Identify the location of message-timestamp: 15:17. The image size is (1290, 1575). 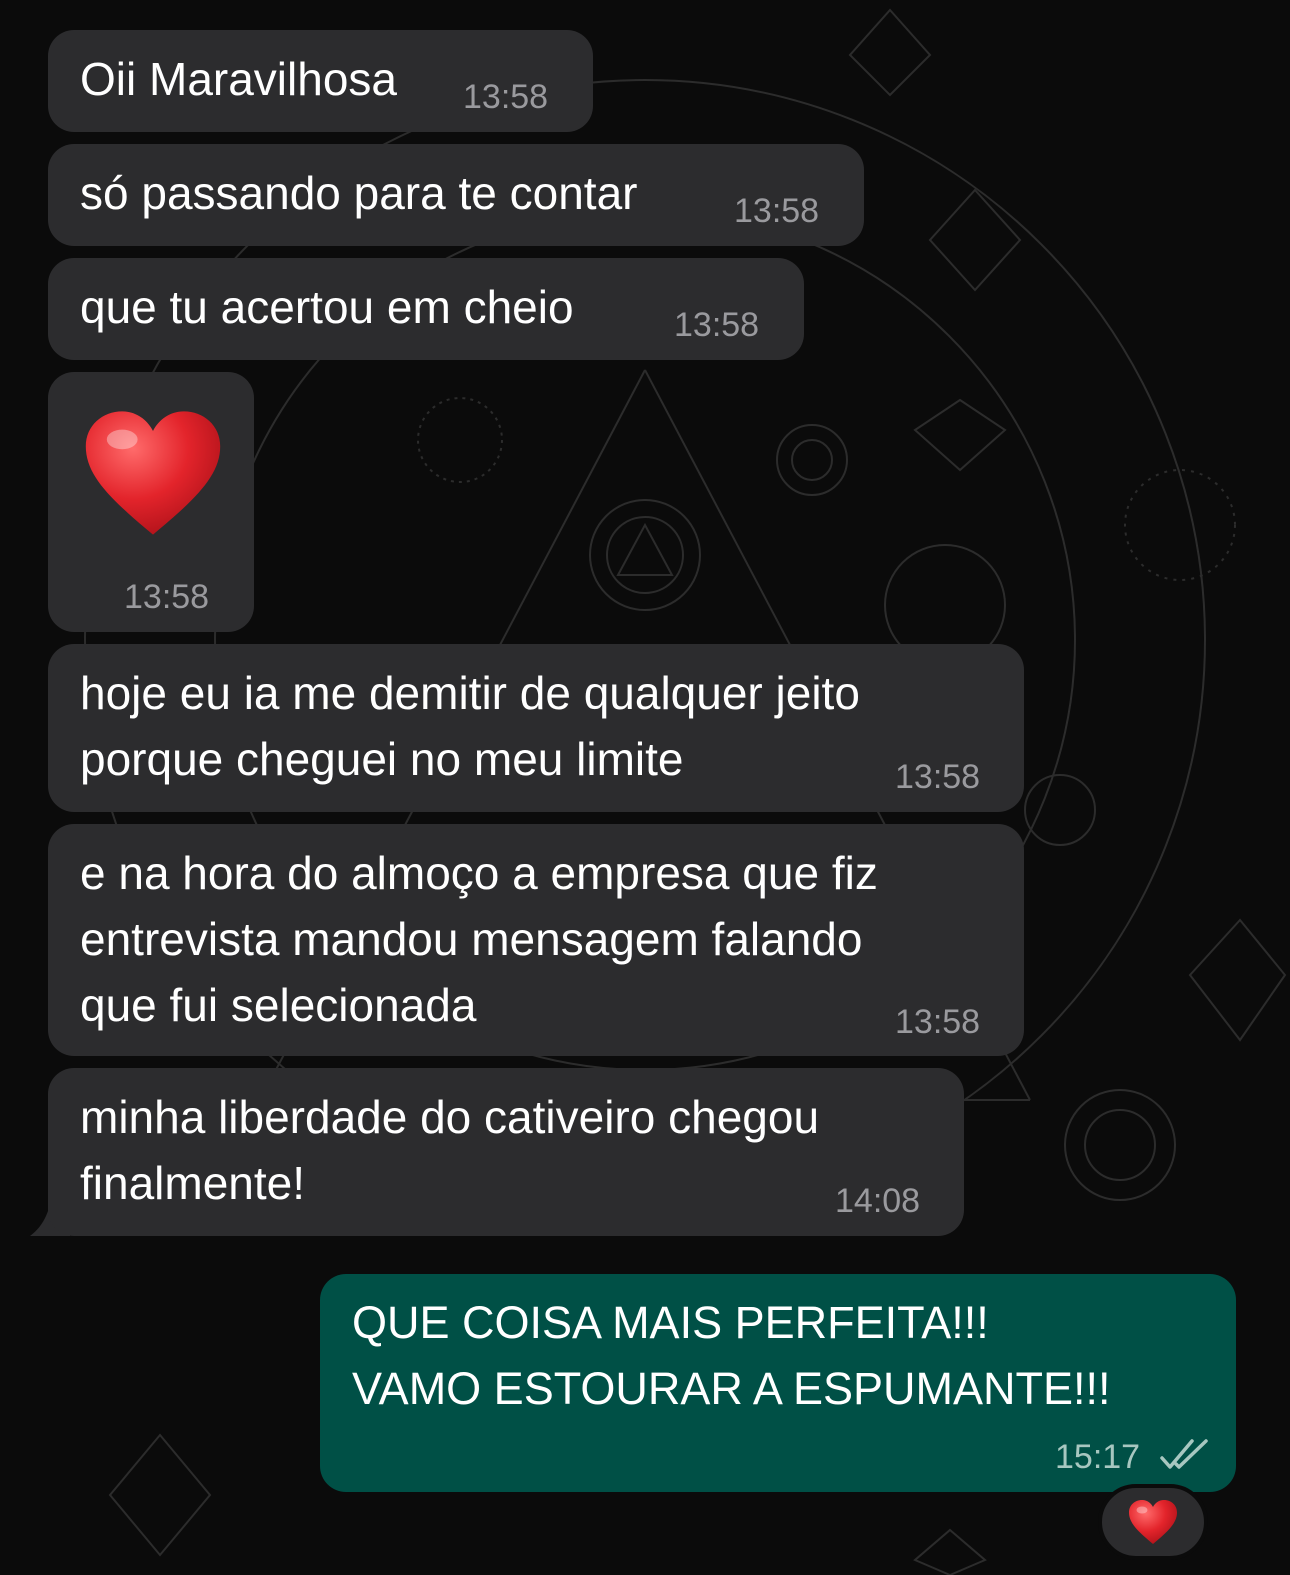
(1098, 1457).